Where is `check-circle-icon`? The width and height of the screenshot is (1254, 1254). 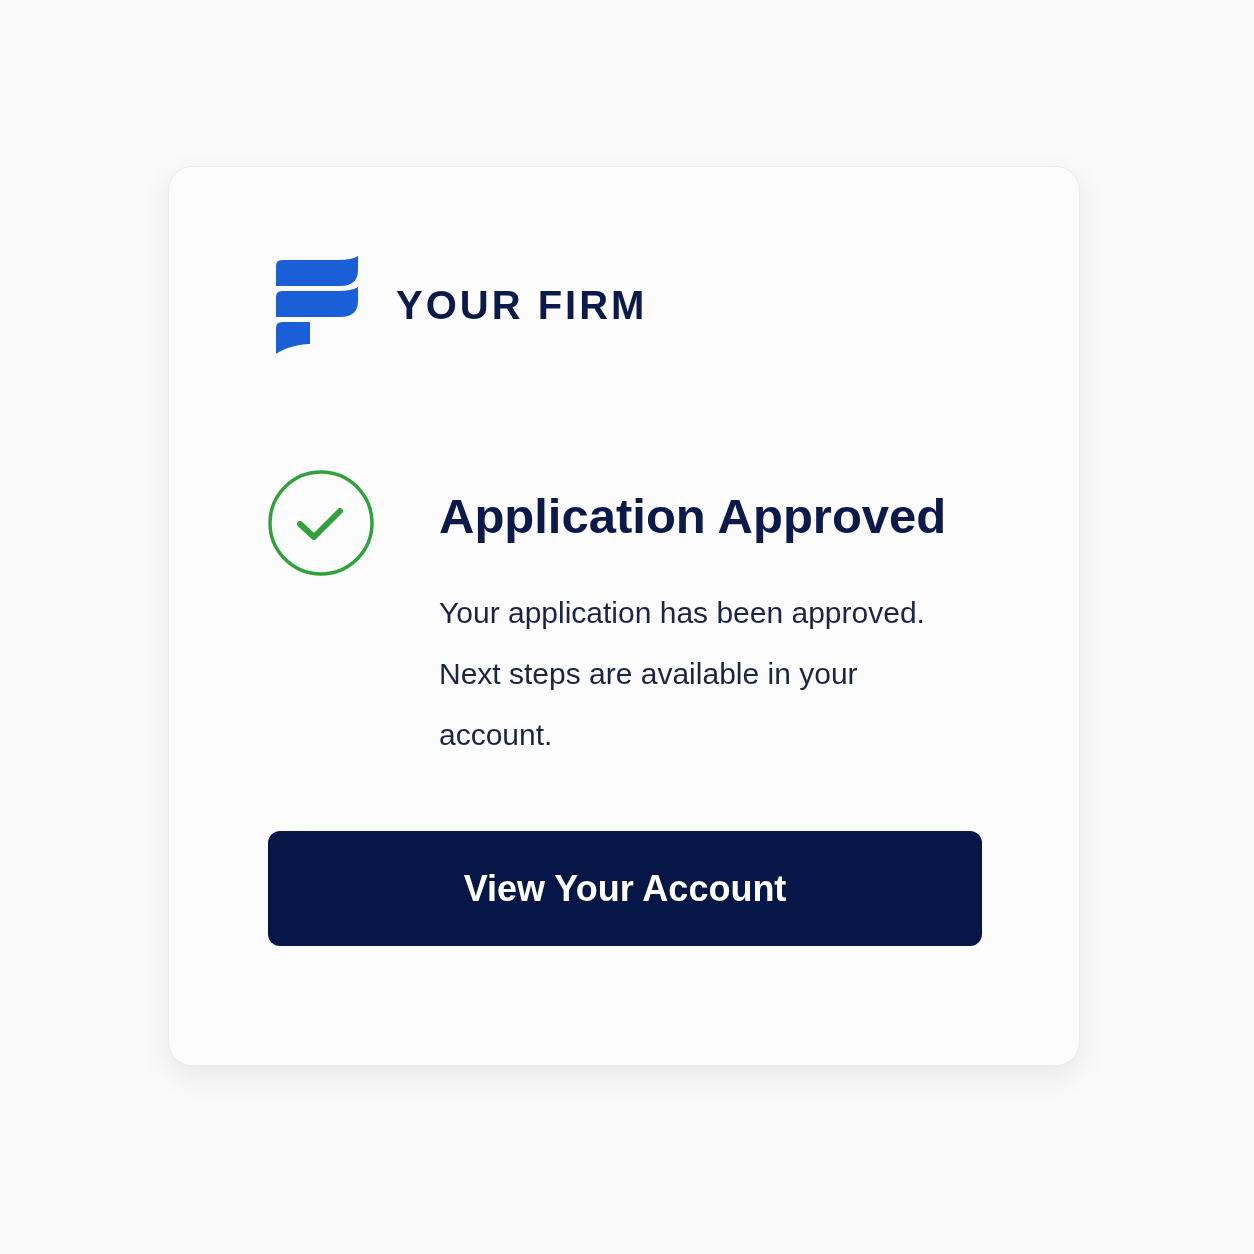
check-circle-icon is located at coordinates (321, 523).